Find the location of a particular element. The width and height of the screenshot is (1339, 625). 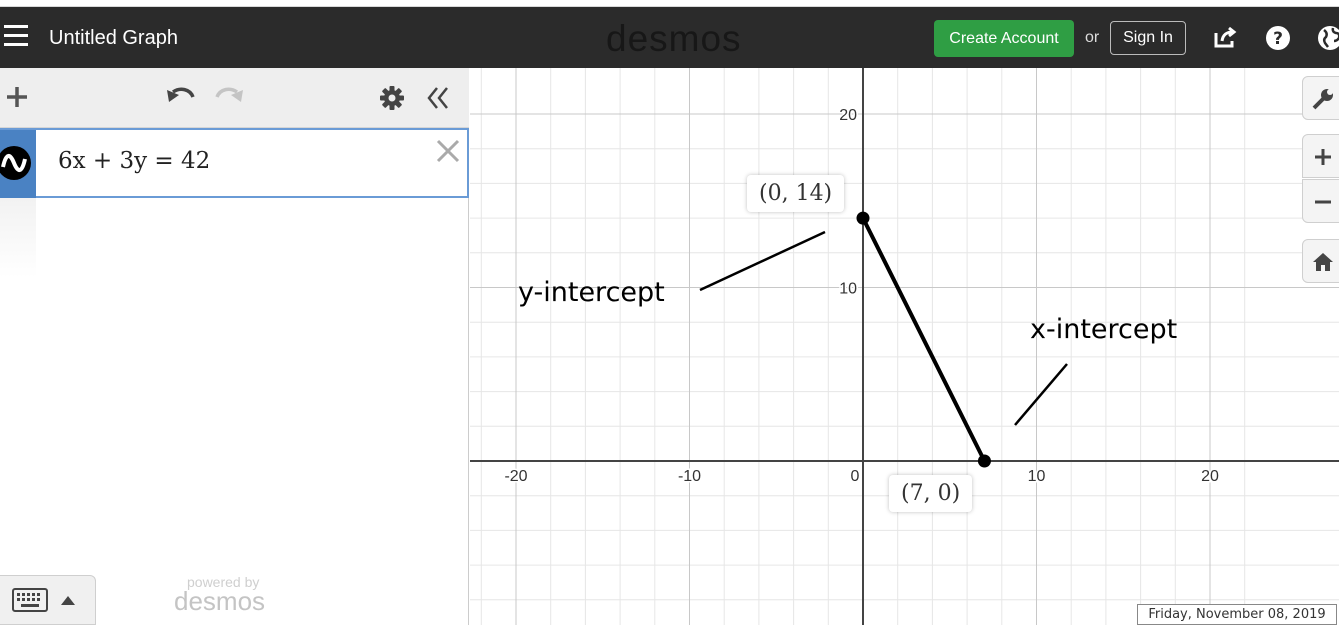

undo-icon is located at coordinates (180, 97).